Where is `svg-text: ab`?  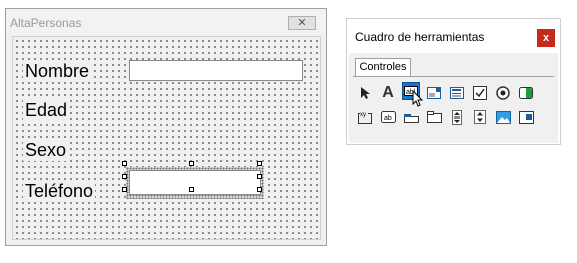
svg-text: ab is located at coordinates (388, 118).